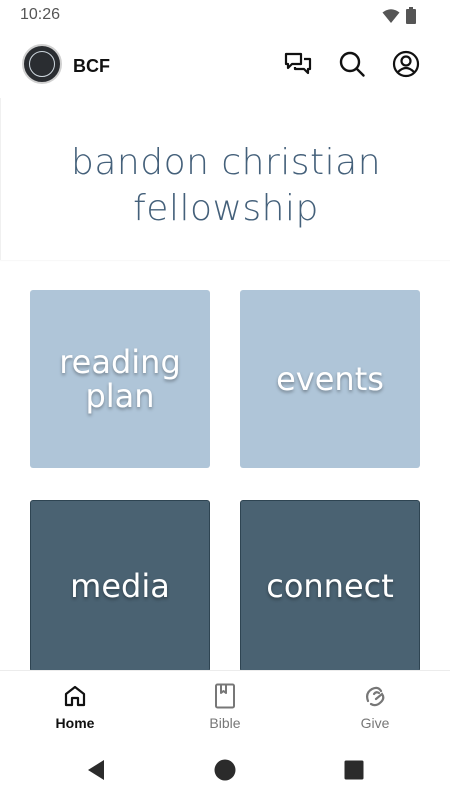  I want to click on tile-connect-label: connect, so click(330, 586).